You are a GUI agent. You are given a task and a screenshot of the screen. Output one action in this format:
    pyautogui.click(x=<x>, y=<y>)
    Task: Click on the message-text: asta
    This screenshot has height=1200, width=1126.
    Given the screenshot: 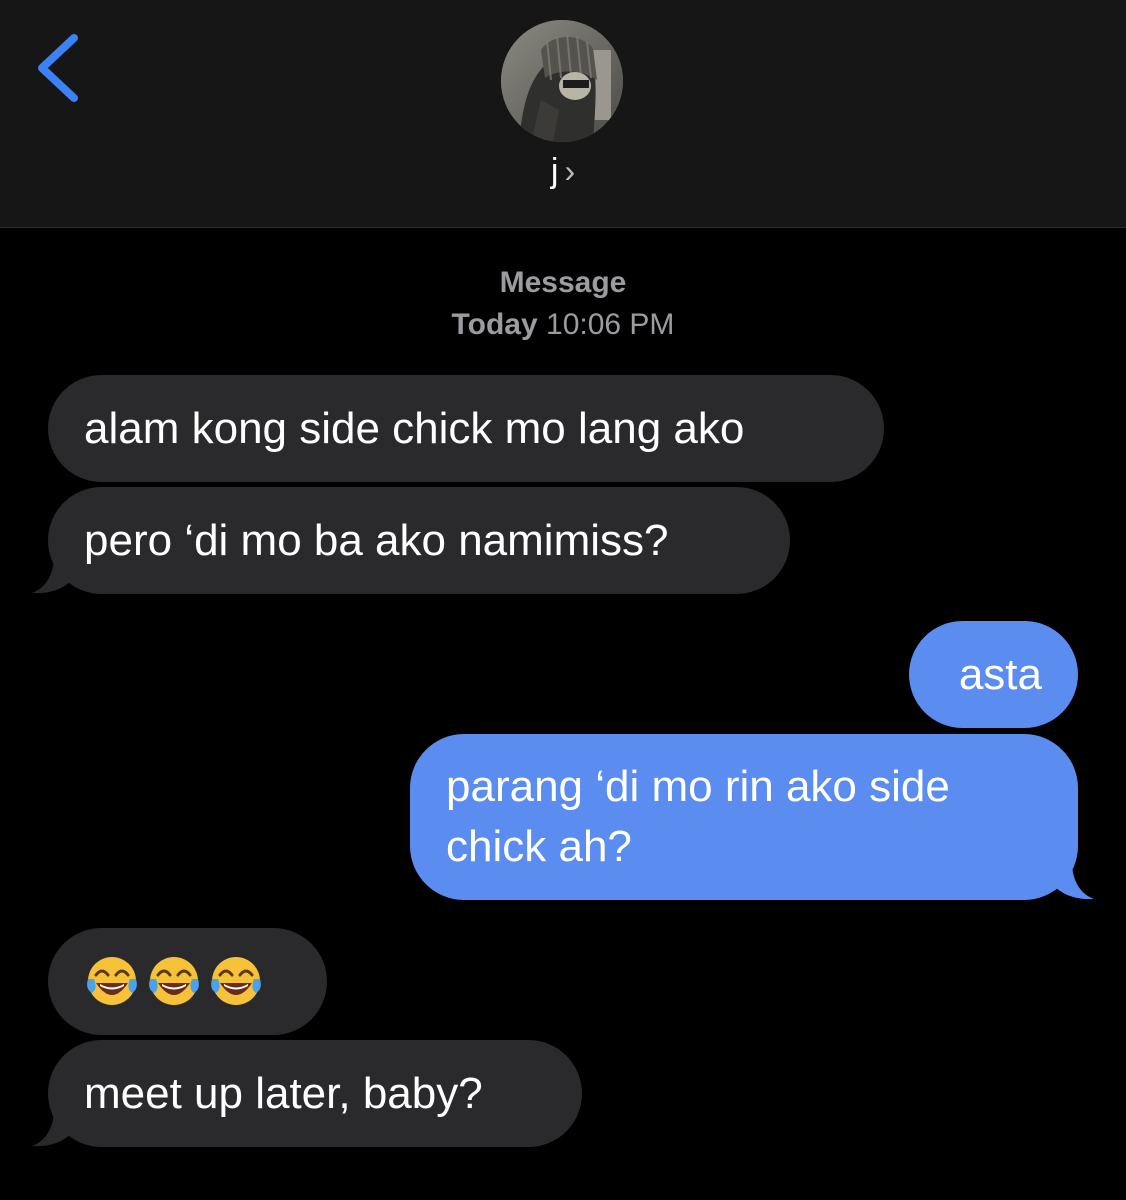 What is the action you would take?
    pyautogui.click(x=1000, y=674)
    